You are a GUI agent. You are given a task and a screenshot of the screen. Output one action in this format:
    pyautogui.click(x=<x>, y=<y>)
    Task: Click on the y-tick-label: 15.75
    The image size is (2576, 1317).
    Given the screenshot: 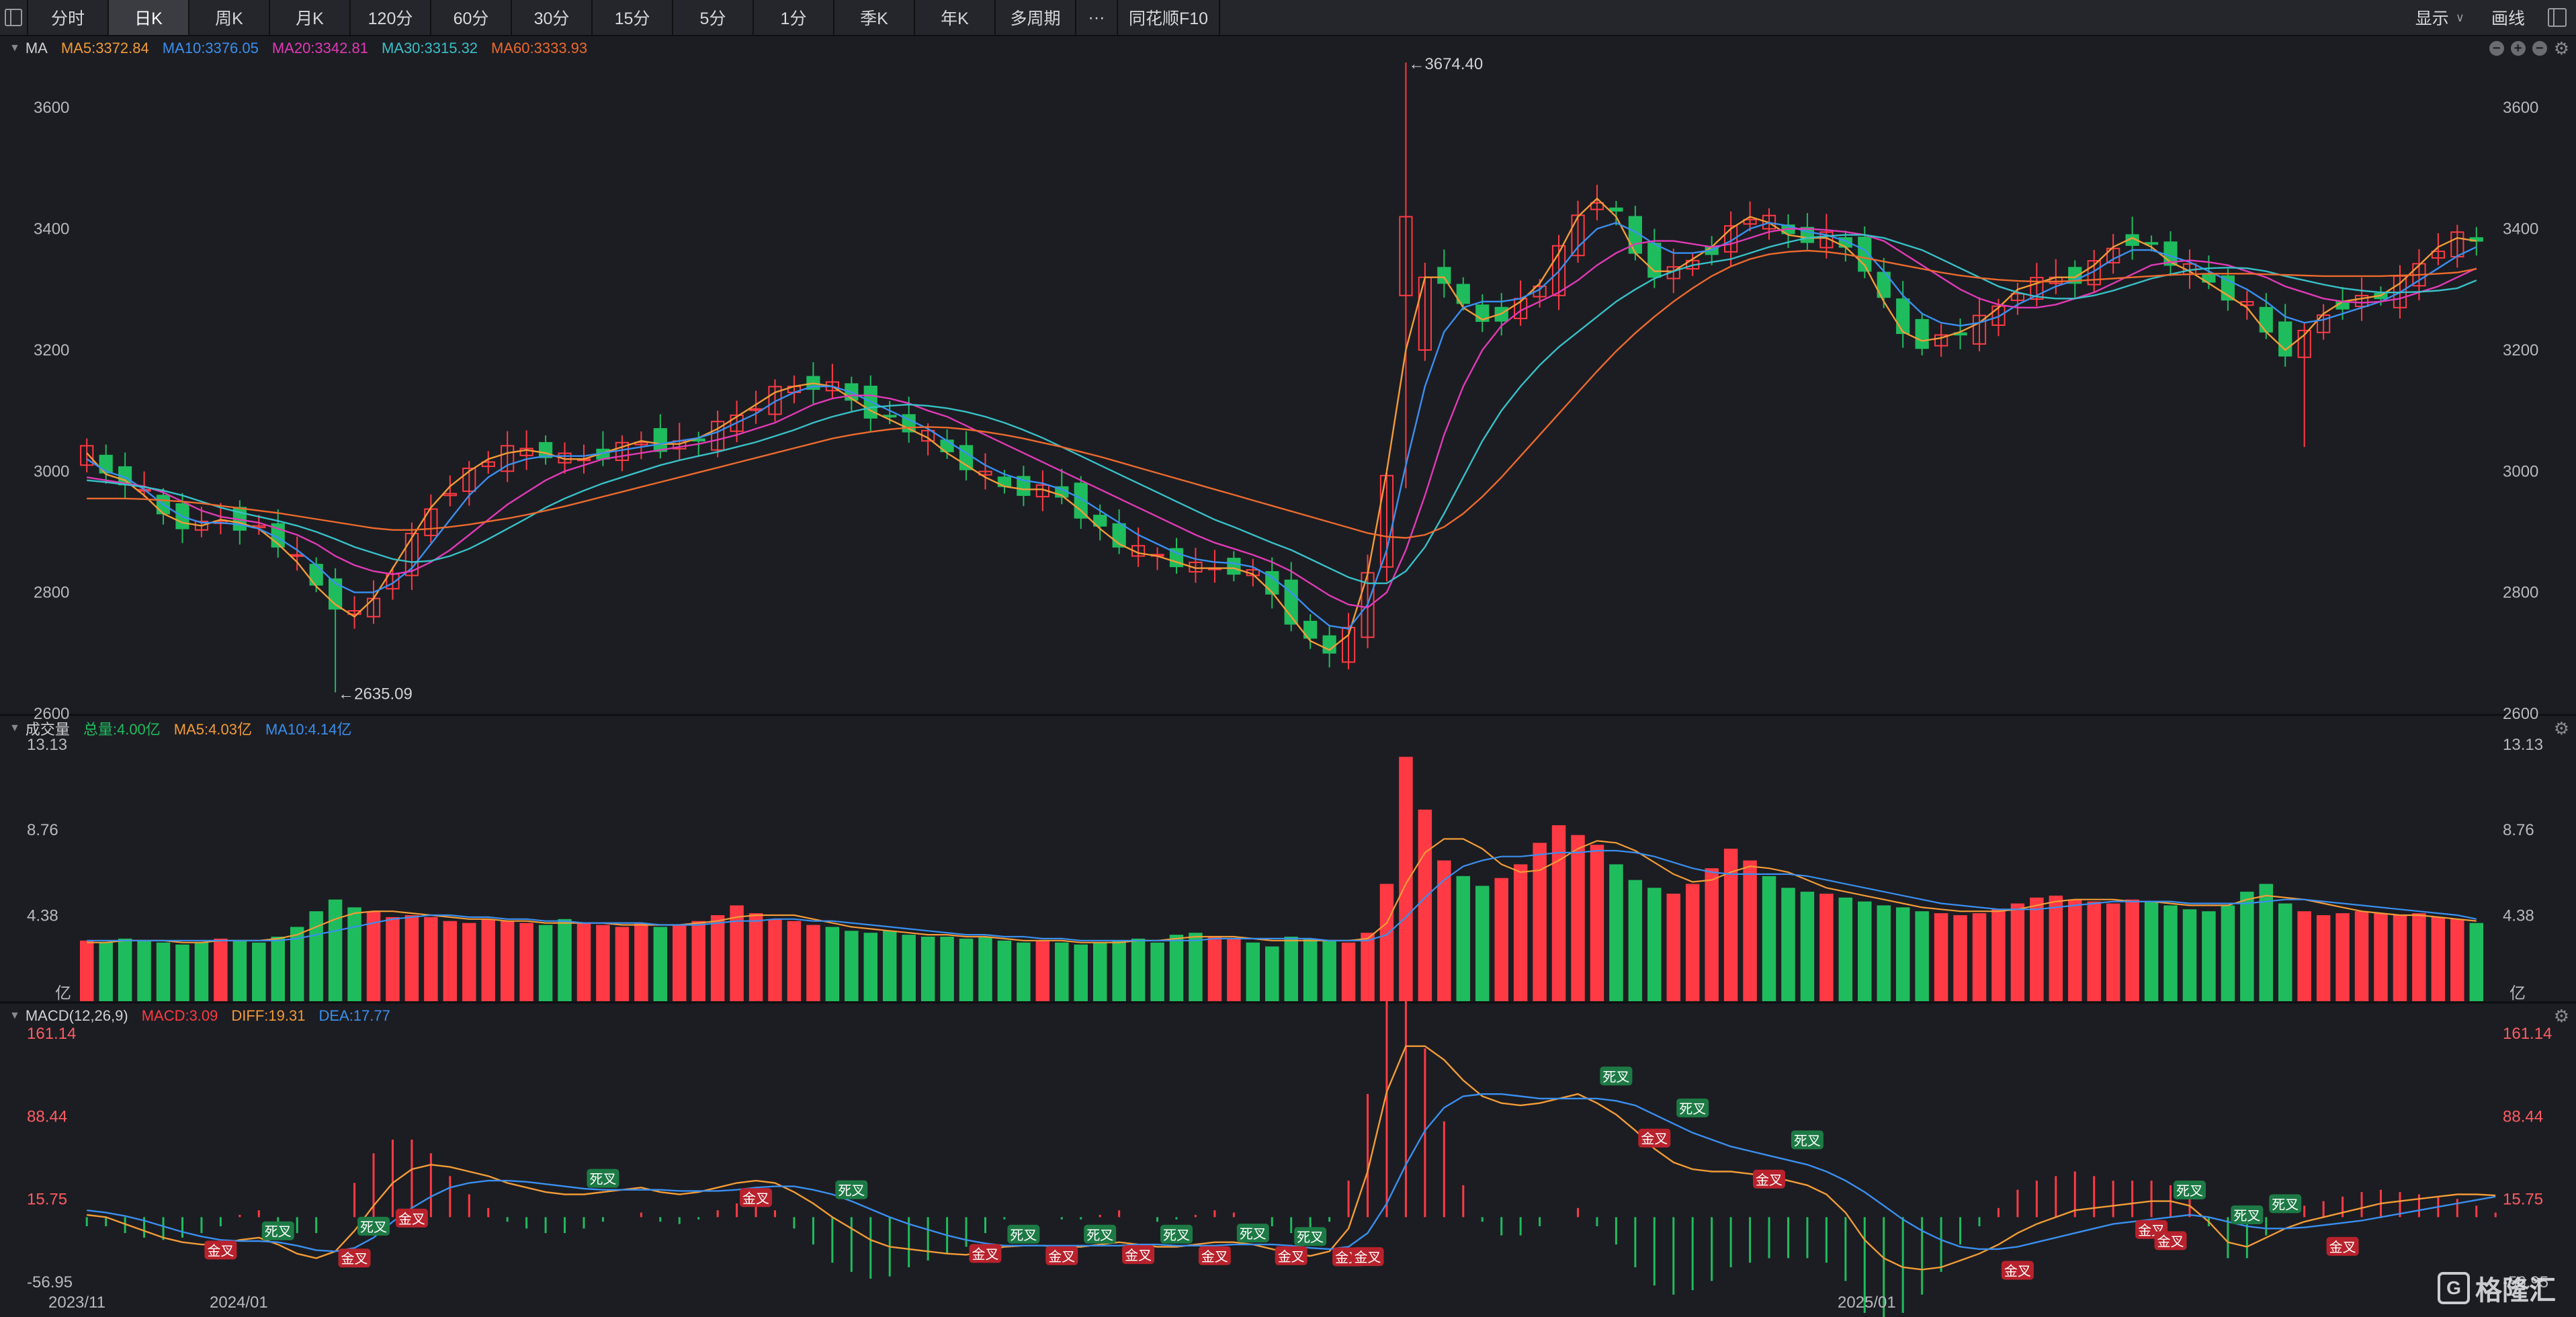 What is the action you would take?
    pyautogui.click(x=47, y=1200)
    